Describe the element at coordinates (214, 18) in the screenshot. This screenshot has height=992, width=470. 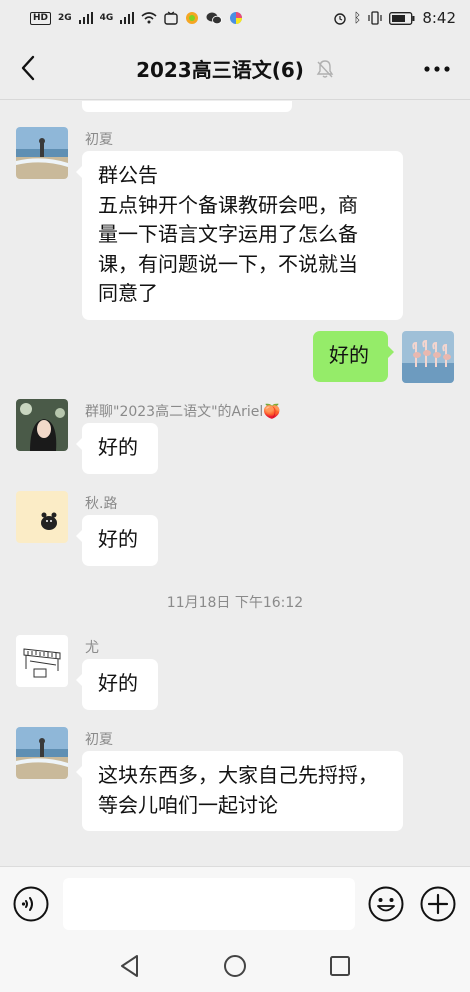
I see `wechat-icon` at that location.